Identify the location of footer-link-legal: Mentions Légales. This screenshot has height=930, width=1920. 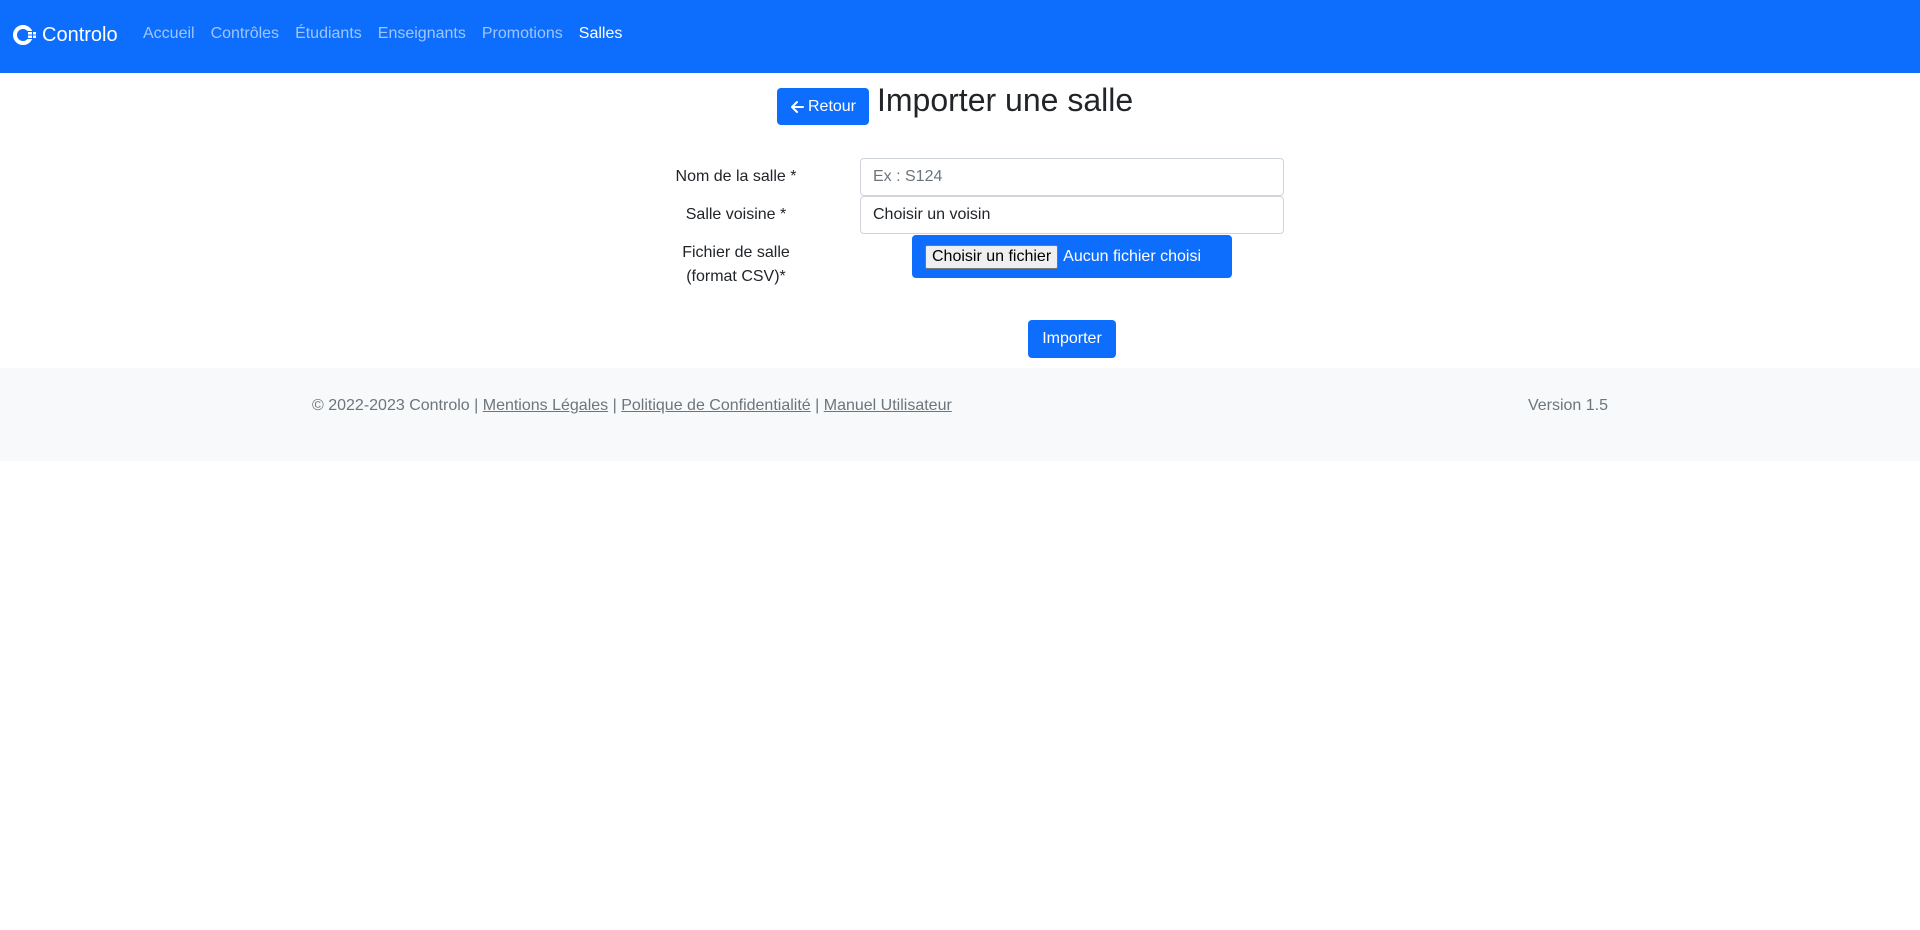
(545, 405).